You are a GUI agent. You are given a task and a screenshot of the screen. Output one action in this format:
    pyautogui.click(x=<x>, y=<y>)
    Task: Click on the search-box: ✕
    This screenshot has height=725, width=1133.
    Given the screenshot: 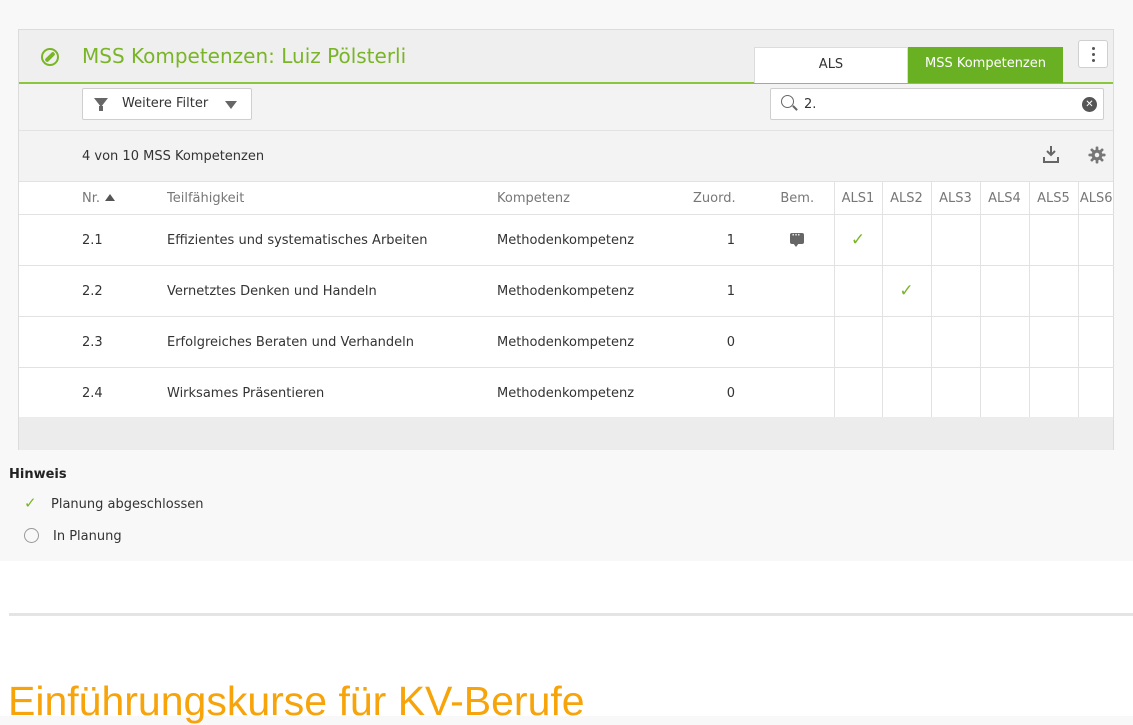 What is the action you would take?
    pyautogui.click(x=937, y=104)
    